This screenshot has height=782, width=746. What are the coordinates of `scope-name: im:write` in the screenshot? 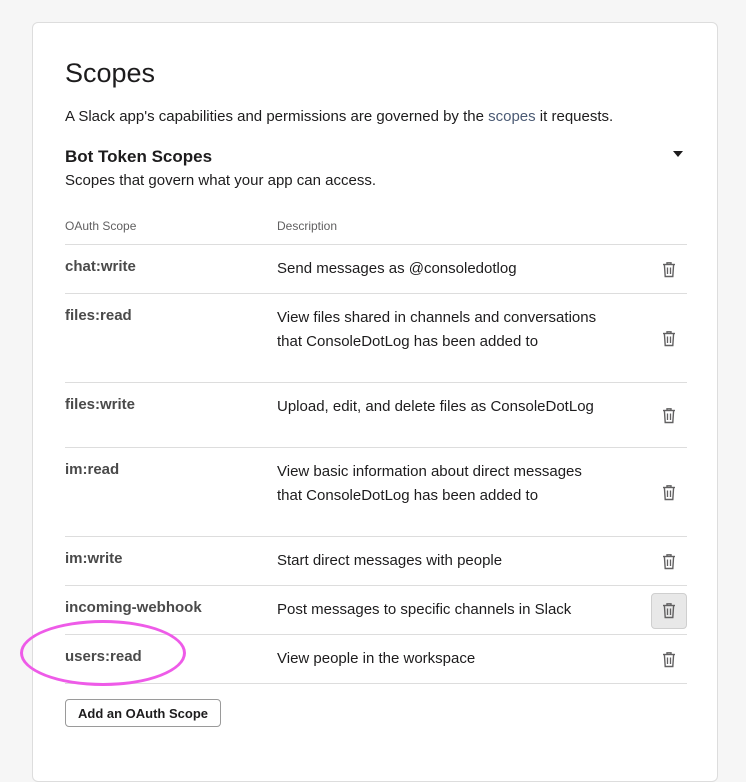 It's located at (94, 558).